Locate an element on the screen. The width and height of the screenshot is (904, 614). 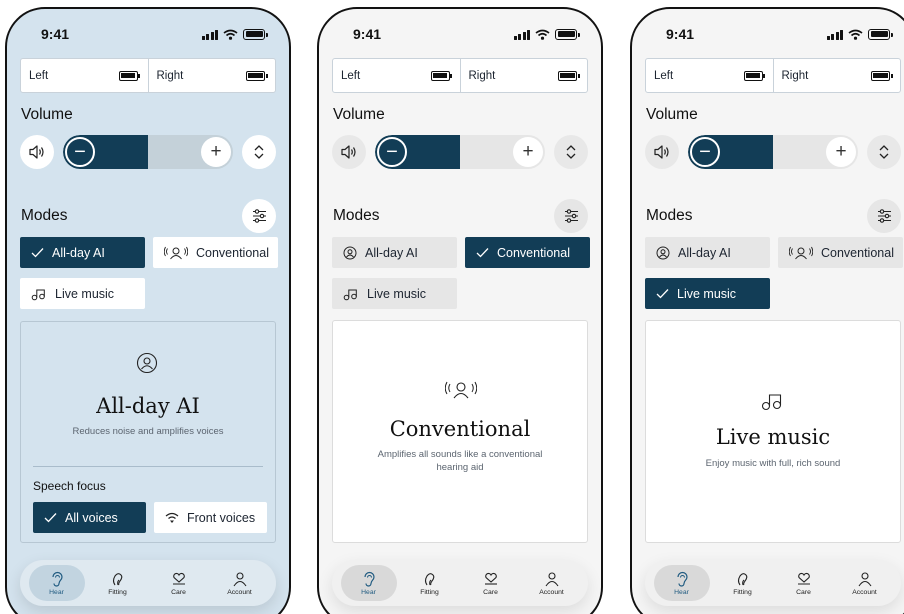
status-time: 9:41 is located at coordinates (680, 34).